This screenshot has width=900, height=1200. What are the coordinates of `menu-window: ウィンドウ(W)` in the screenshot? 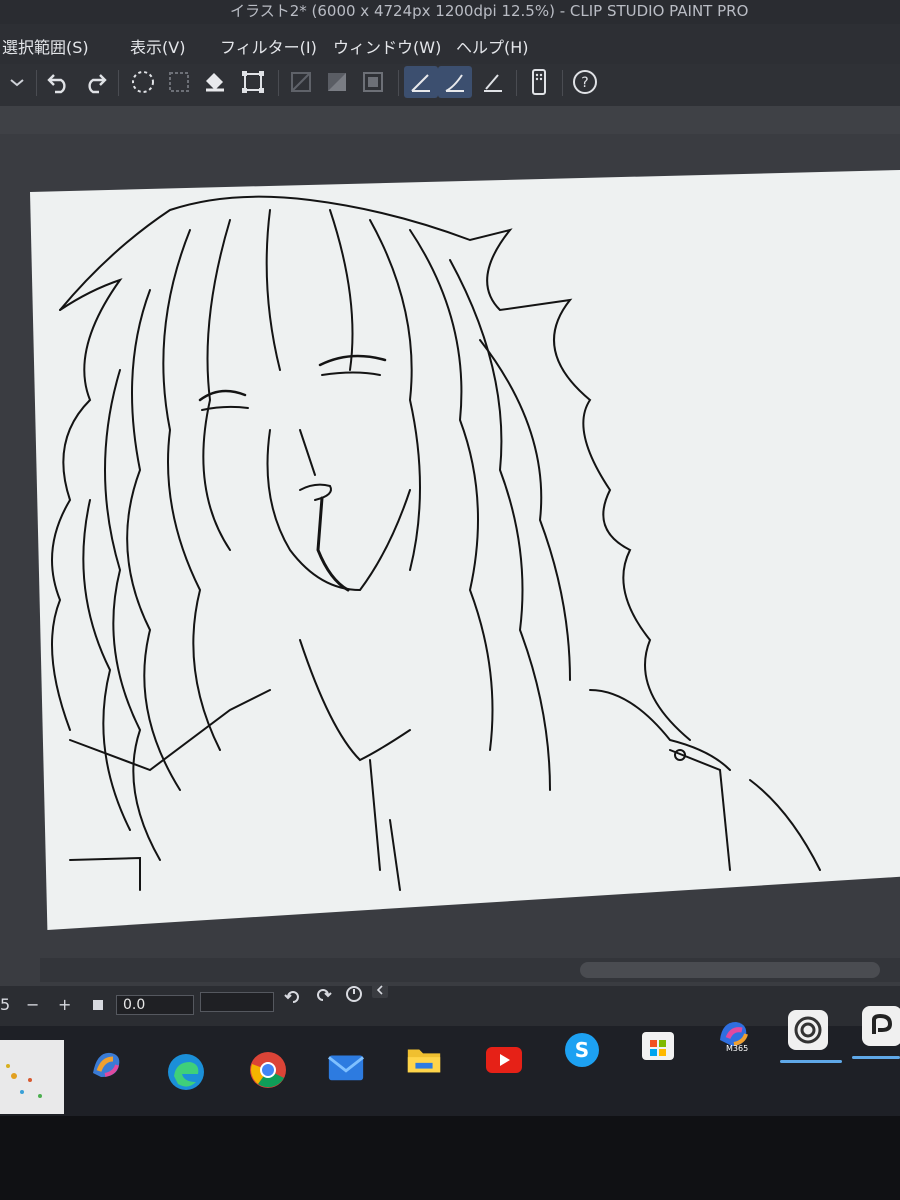 It's located at (387, 46).